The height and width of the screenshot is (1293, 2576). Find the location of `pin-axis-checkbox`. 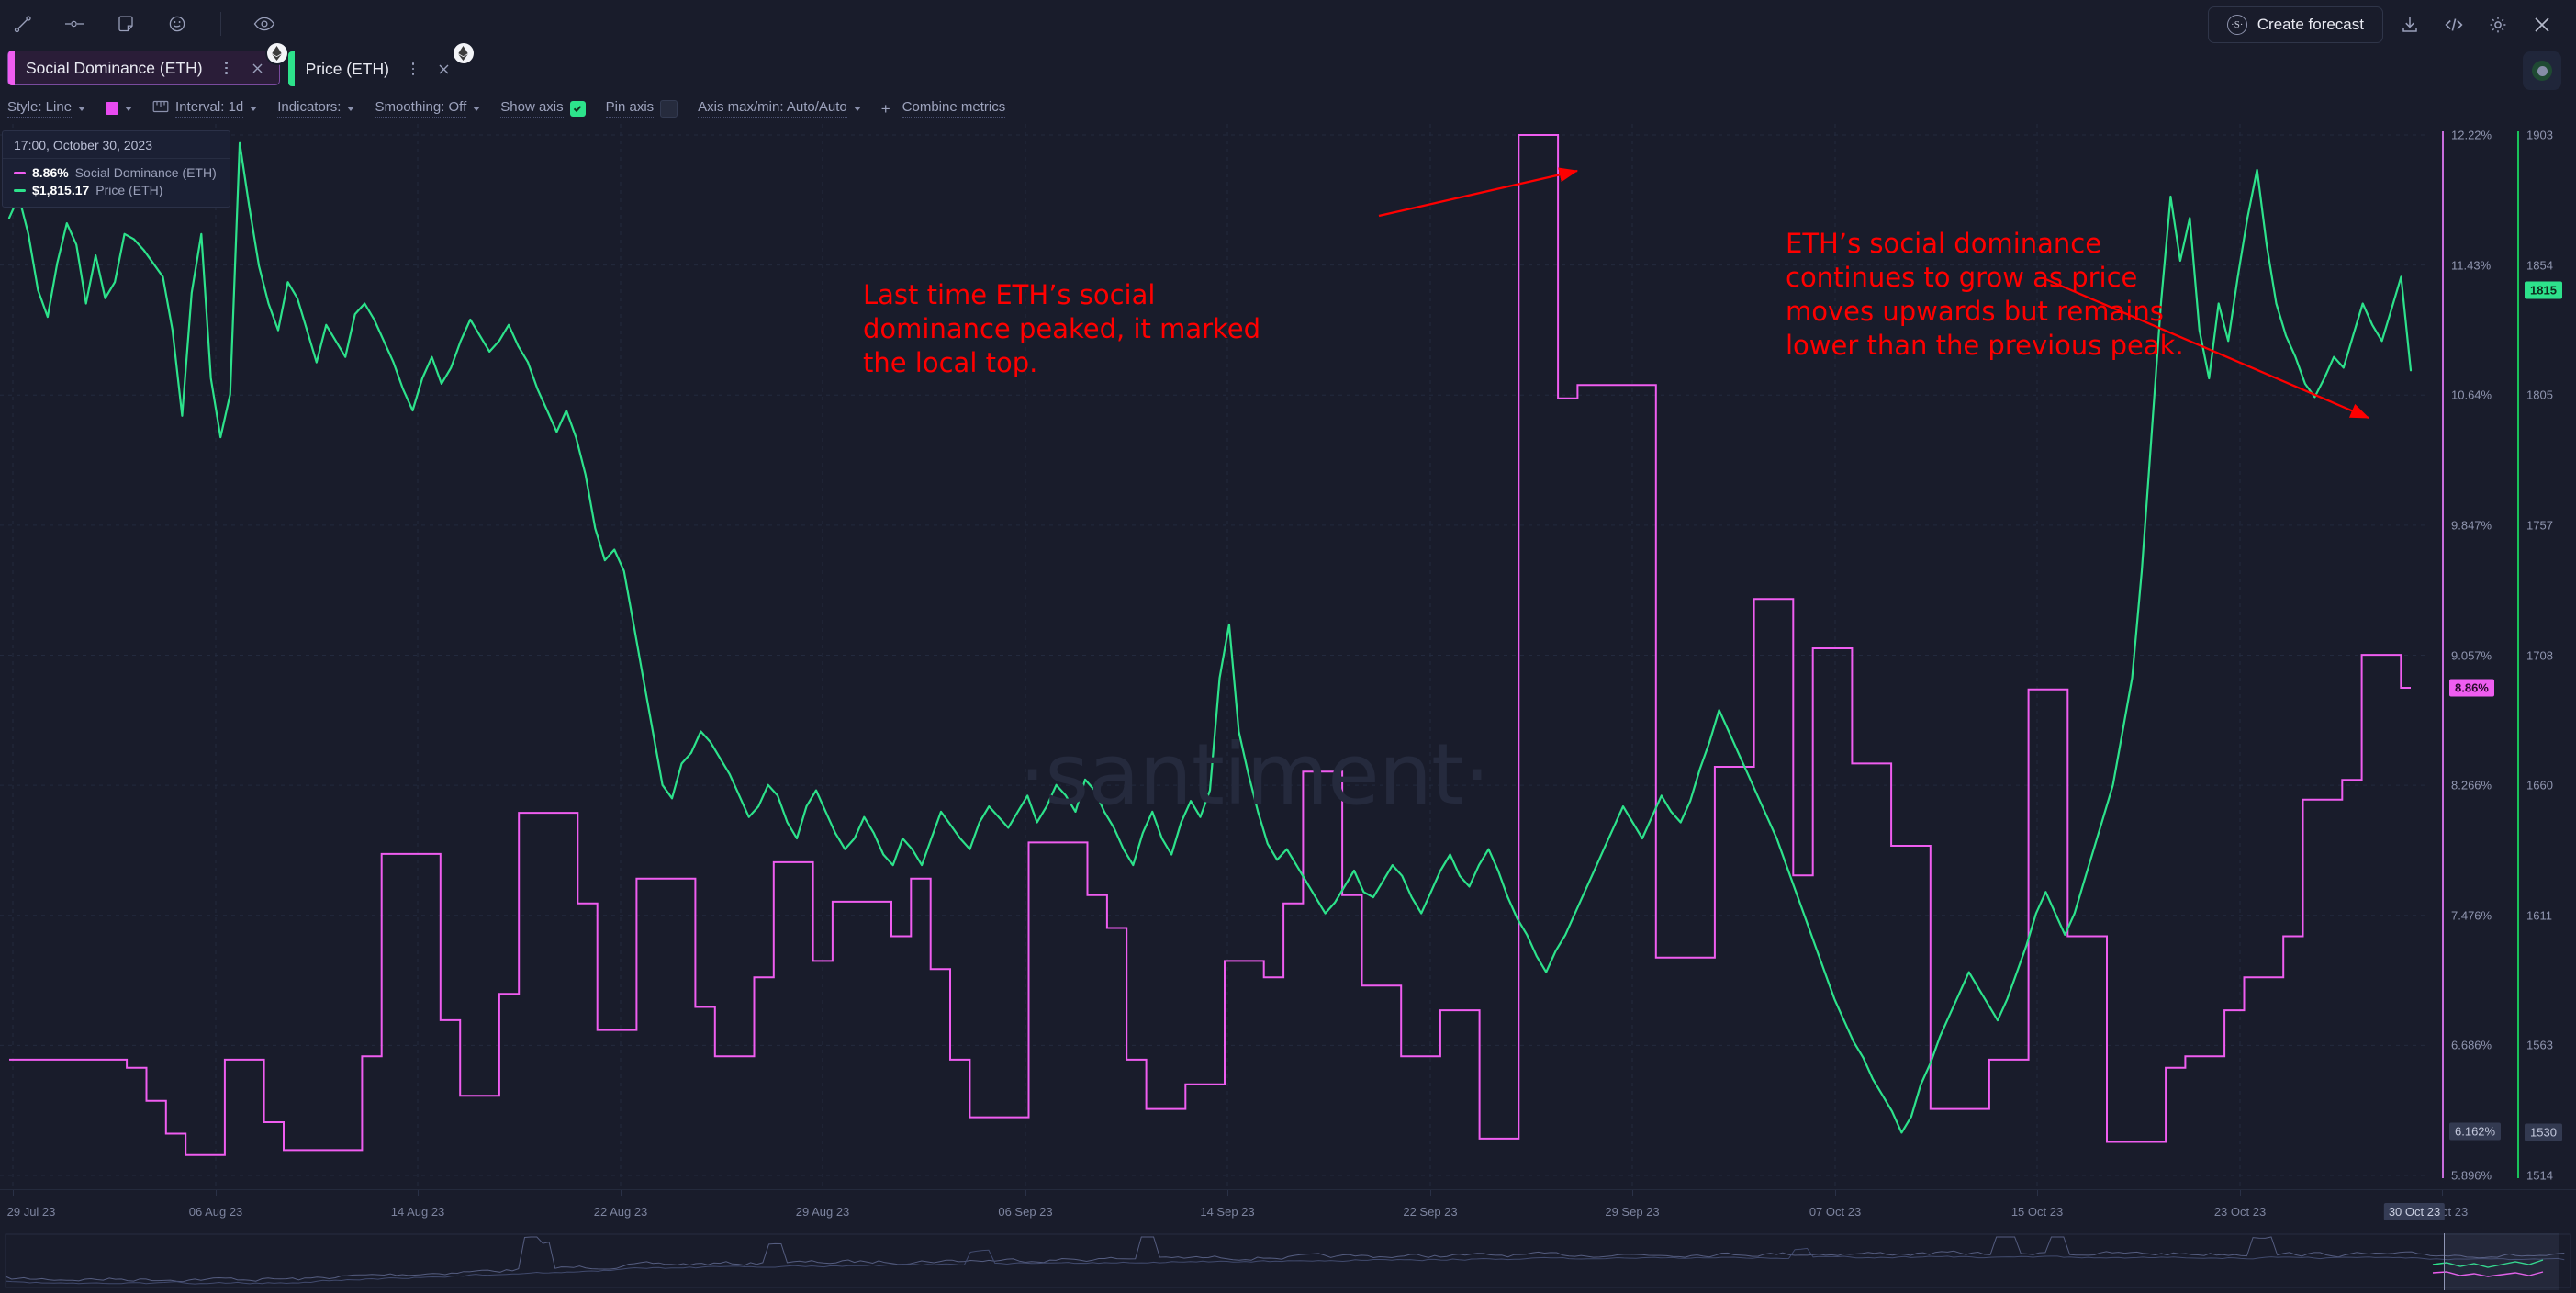

pin-axis-checkbox is located at coordinates (669, 108).